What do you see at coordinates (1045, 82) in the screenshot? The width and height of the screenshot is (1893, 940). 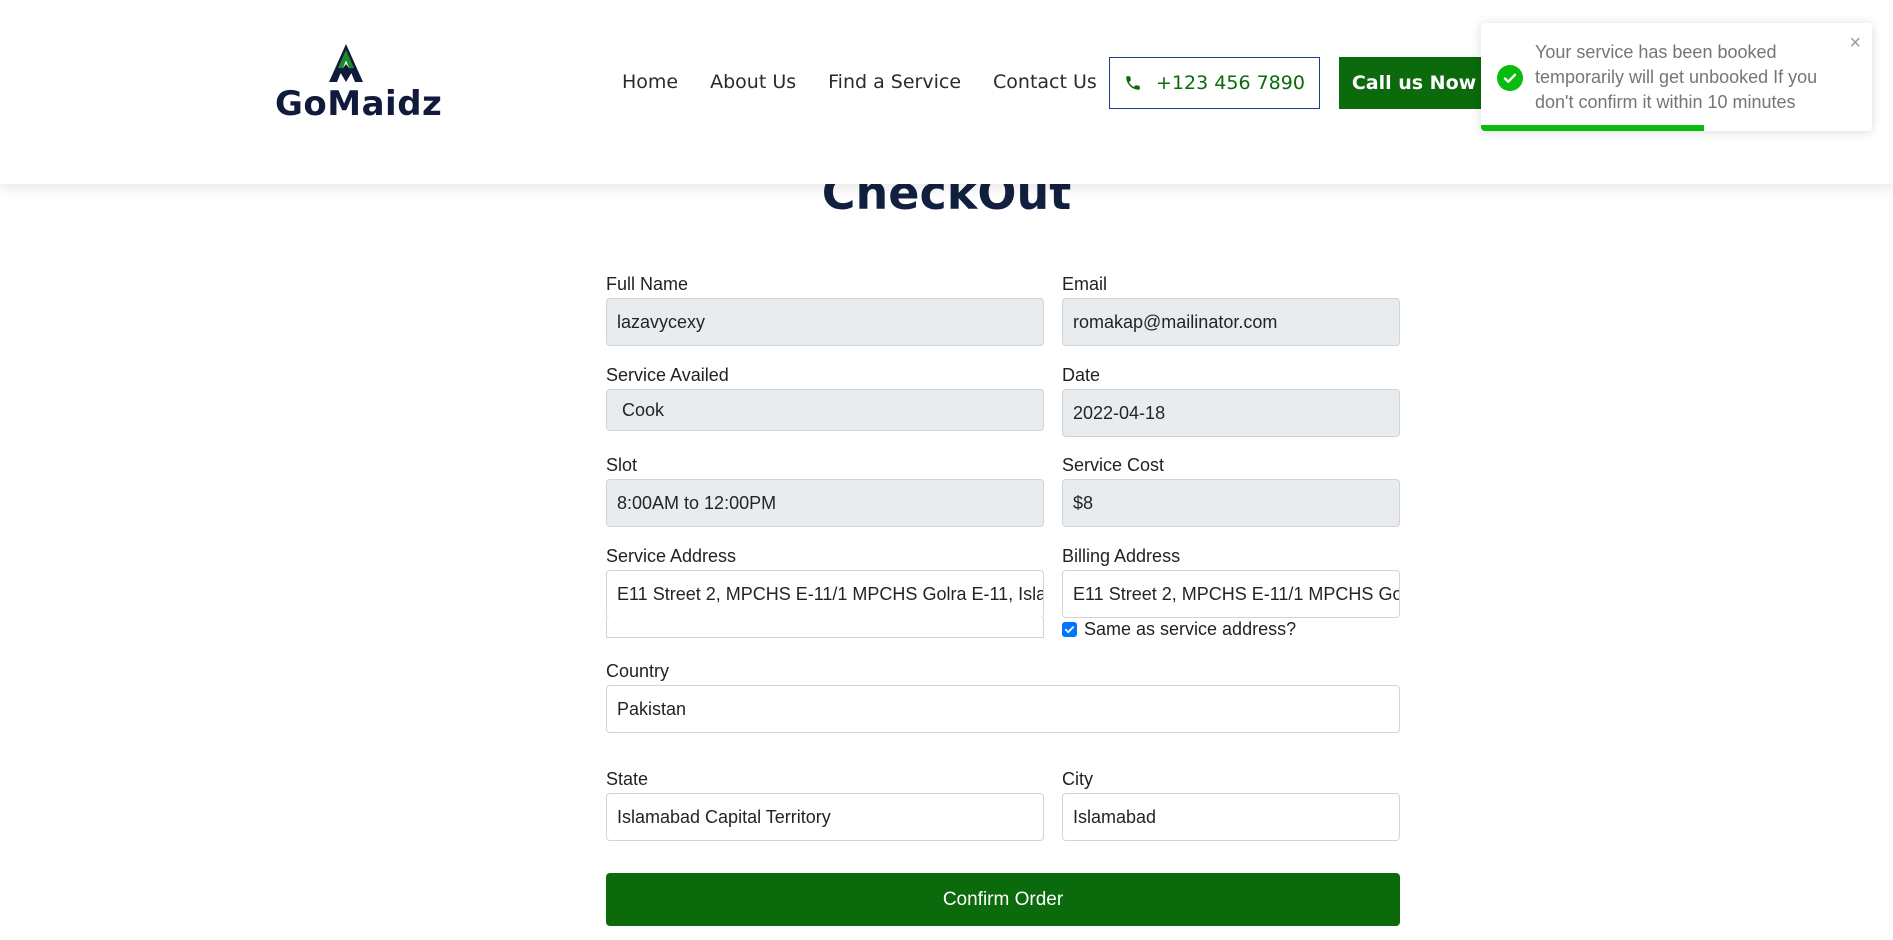 I see `nav-contact-us: Contact Us` at bounding box center [1045, 82].